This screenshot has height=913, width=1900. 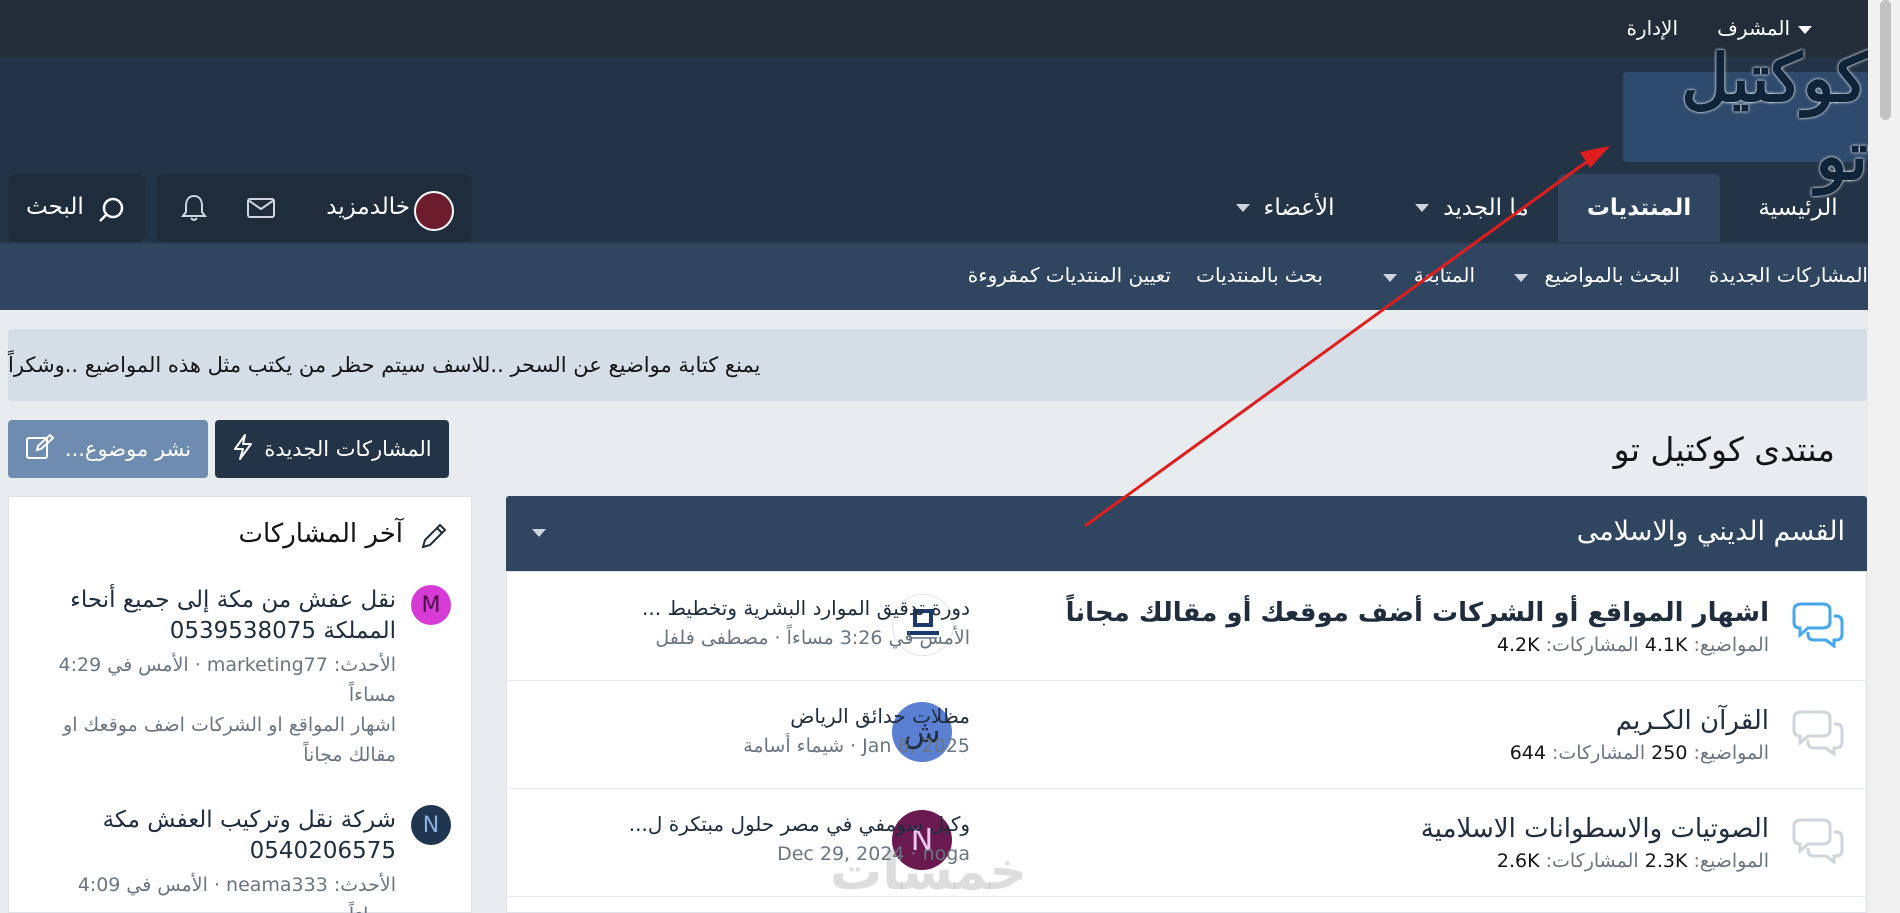 I want to click on last-post-user: مصطفى فلفل, so click(x=711, y=638).